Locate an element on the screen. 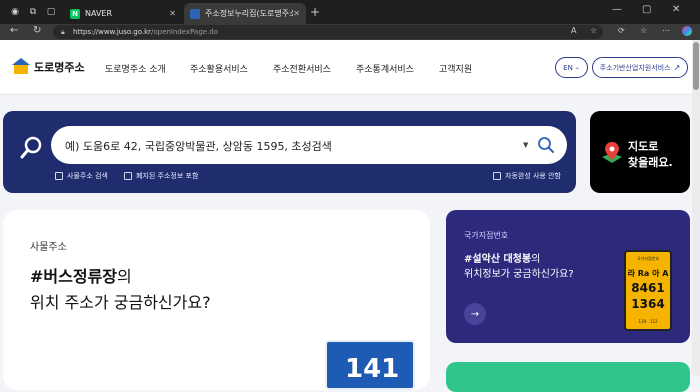 This screenshot has width=700, height=392. arrow-right-icon: → is located at coordinates (475, 314).